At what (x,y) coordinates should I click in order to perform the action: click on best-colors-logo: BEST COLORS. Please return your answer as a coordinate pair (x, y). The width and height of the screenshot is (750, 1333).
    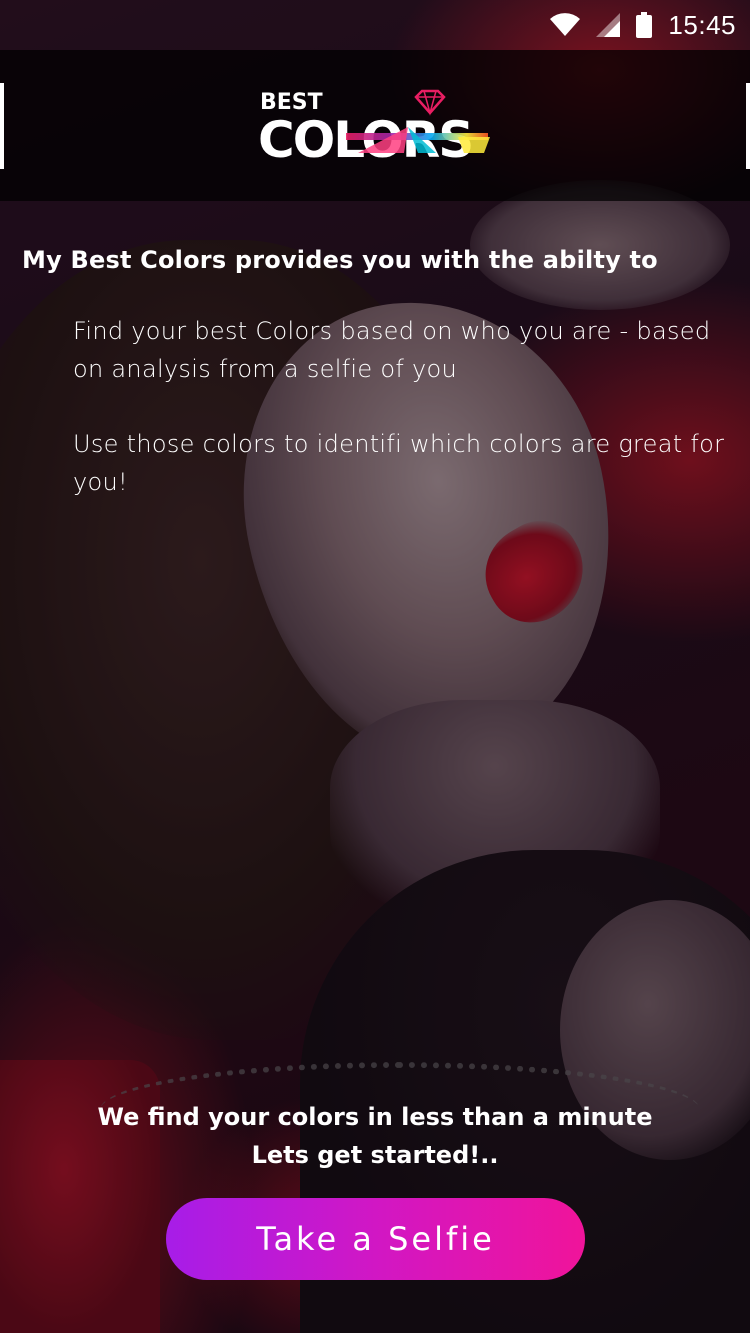
    Looking at the image, I should click on (376, 128).